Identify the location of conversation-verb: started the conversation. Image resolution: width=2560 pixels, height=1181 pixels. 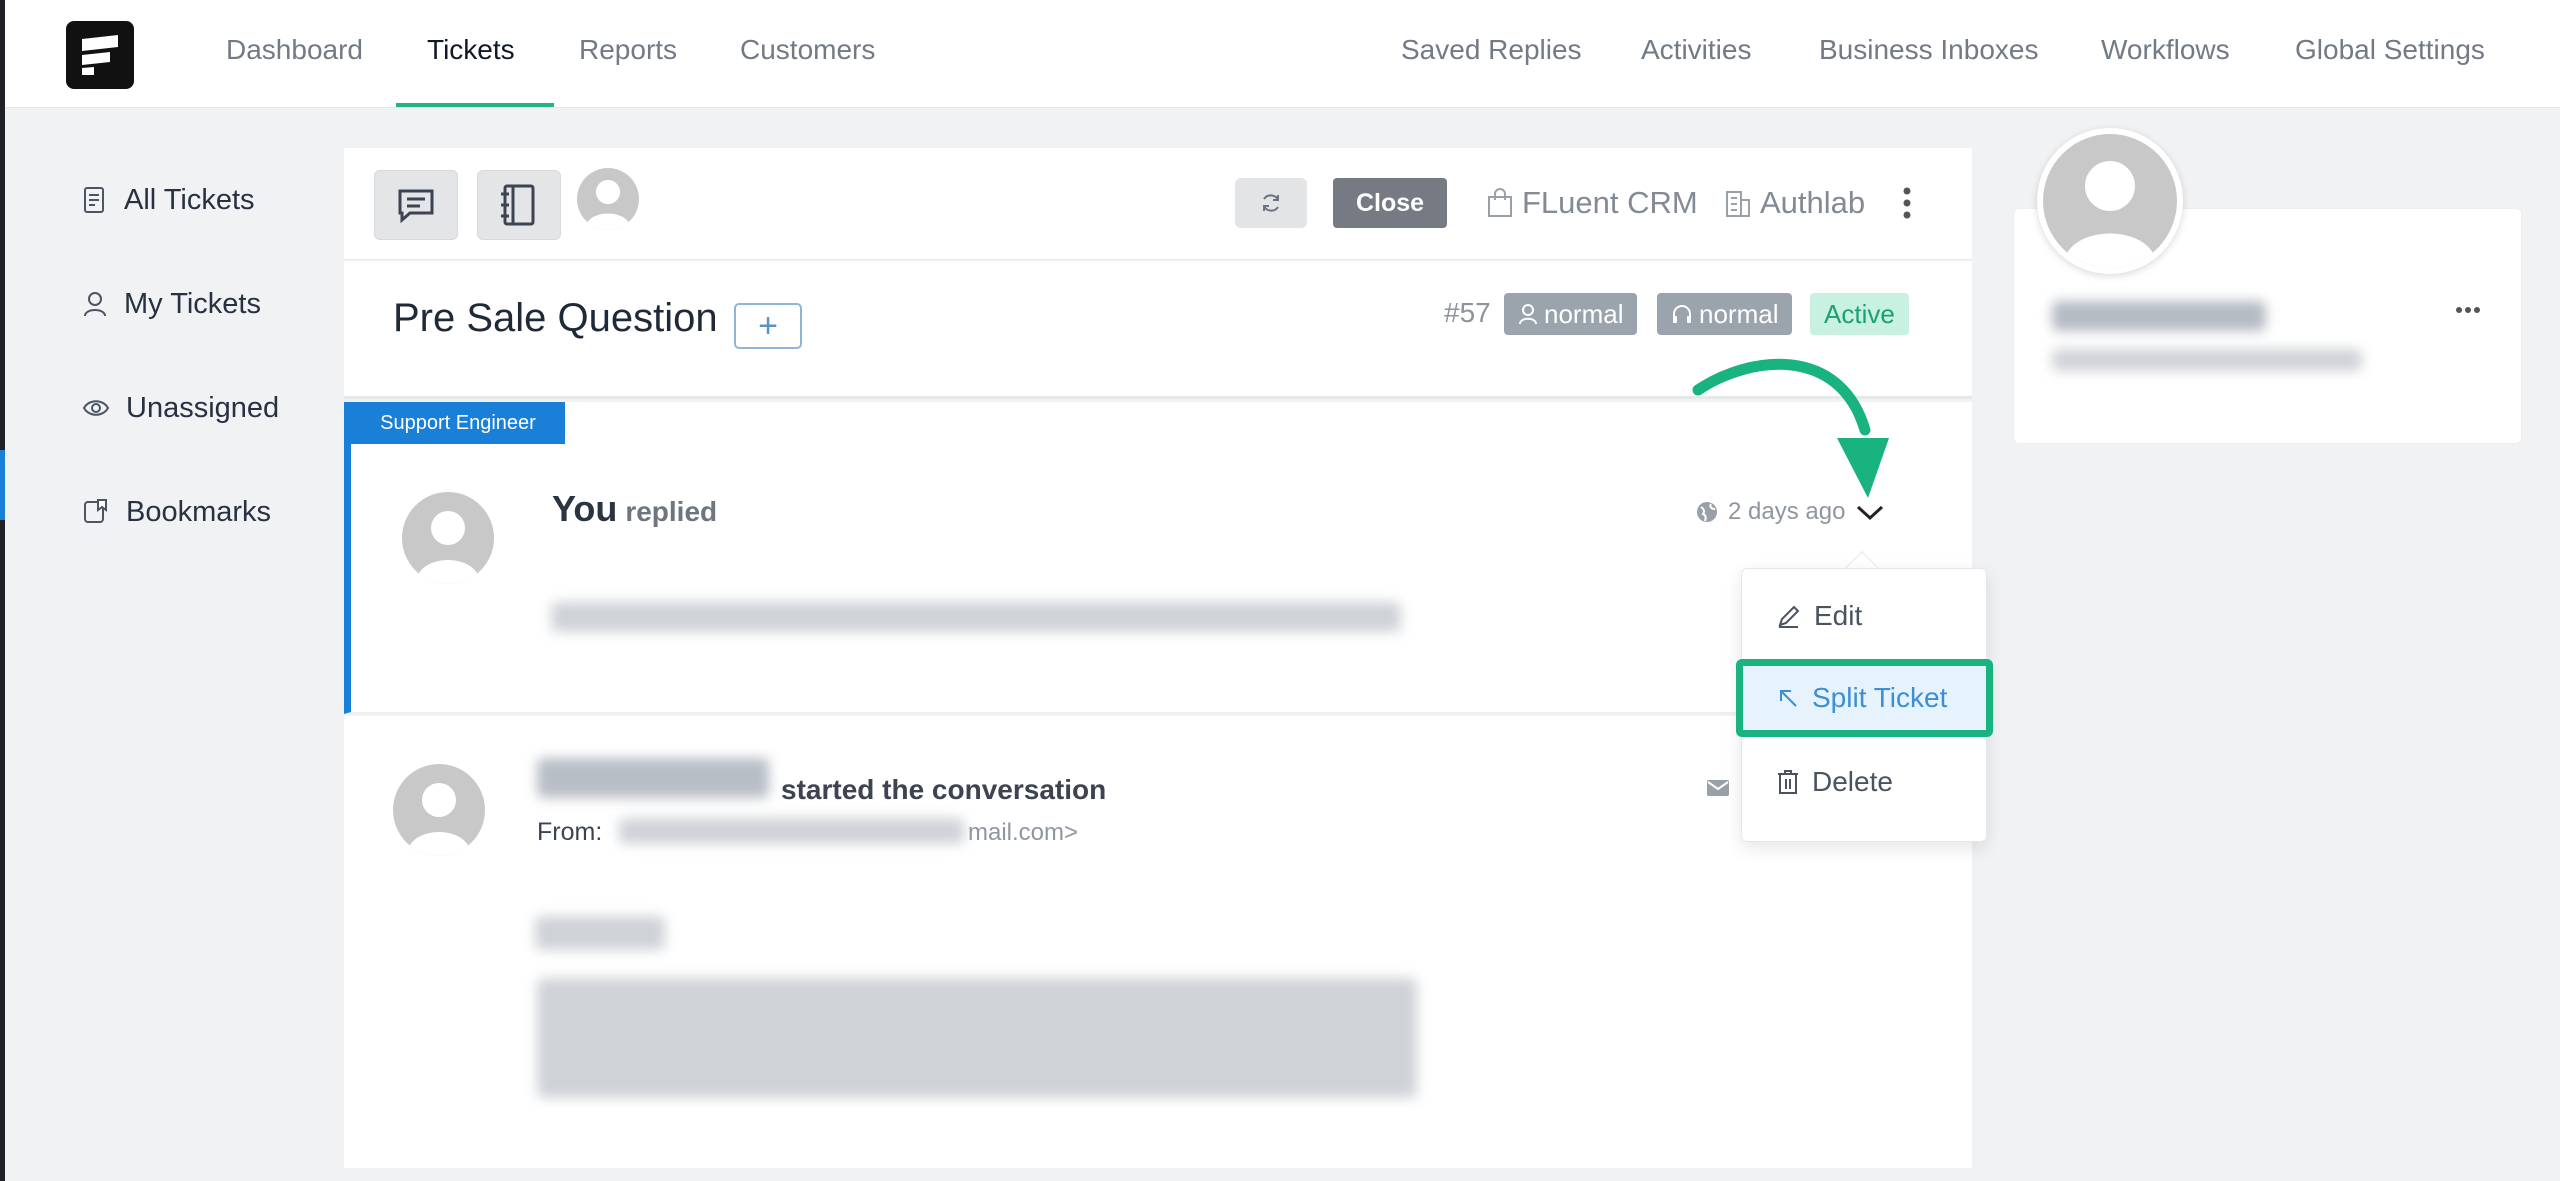
(944, 789).